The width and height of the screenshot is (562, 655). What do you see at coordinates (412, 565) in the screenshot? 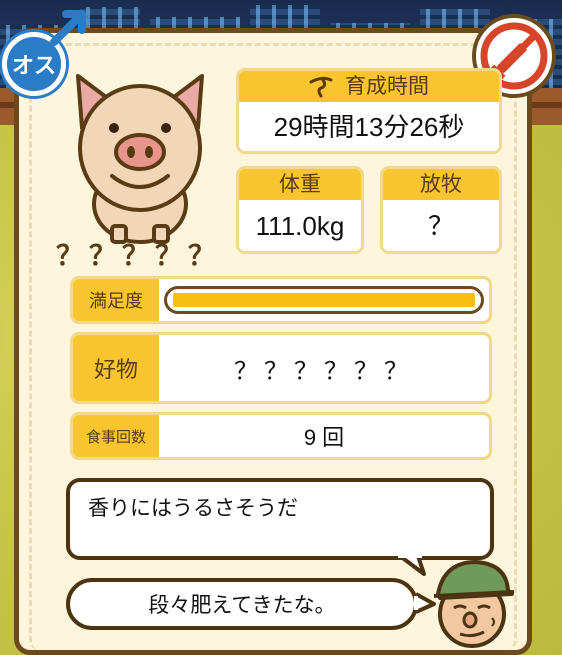
I see `thought-bubble-tail` at bounding box center [412, 565].